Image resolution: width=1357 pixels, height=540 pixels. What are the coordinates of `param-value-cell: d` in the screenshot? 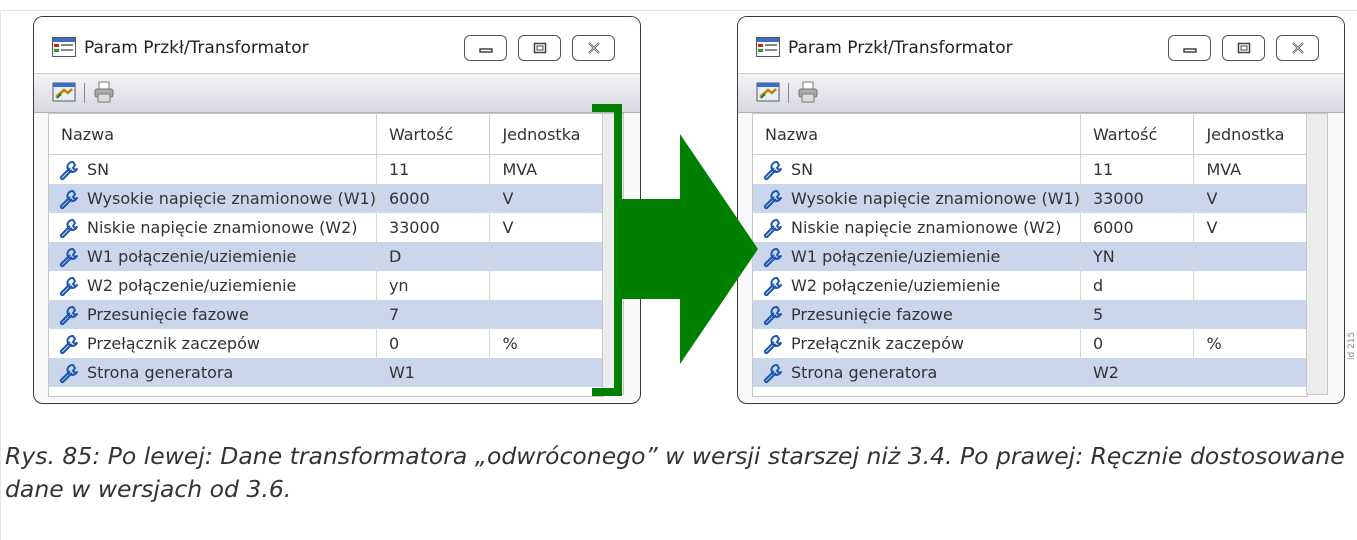 It's located at (1137, 285).